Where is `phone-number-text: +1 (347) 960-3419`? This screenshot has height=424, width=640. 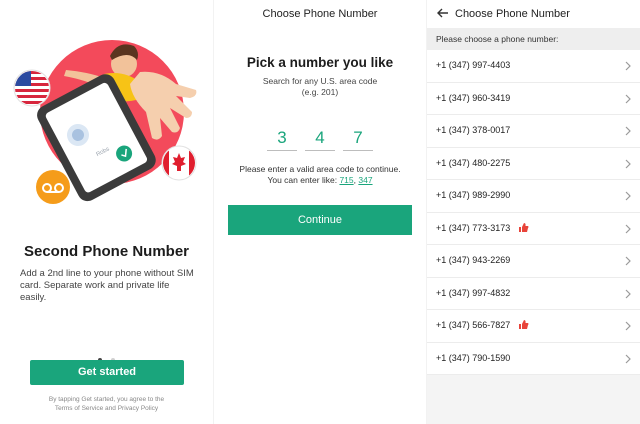
phone-number-text: +1 (347) 960-3419 is located at coordinates (473, 97).